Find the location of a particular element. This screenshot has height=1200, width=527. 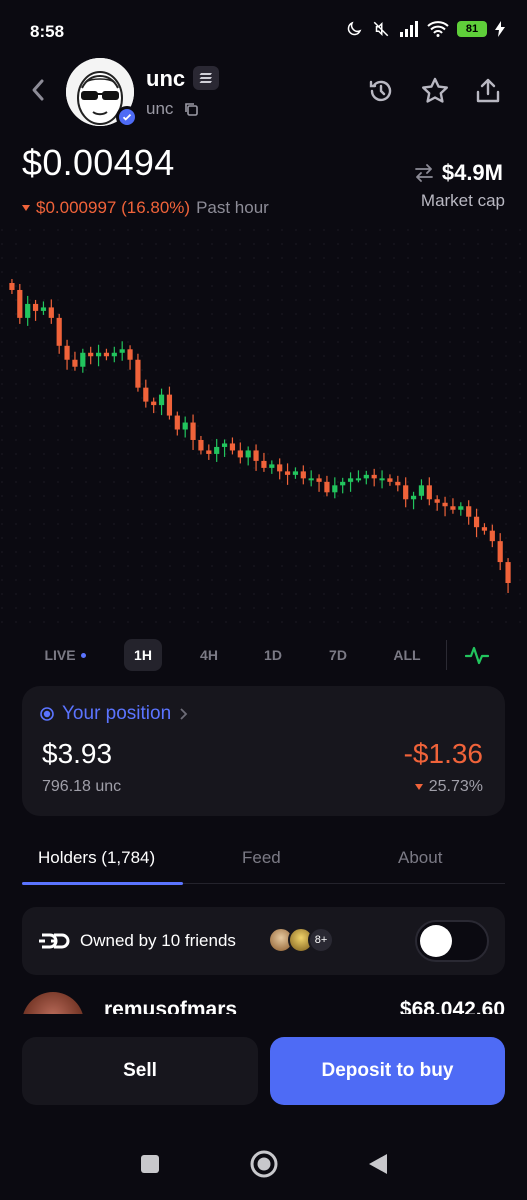

history-button is located at coordinates (381, 91).